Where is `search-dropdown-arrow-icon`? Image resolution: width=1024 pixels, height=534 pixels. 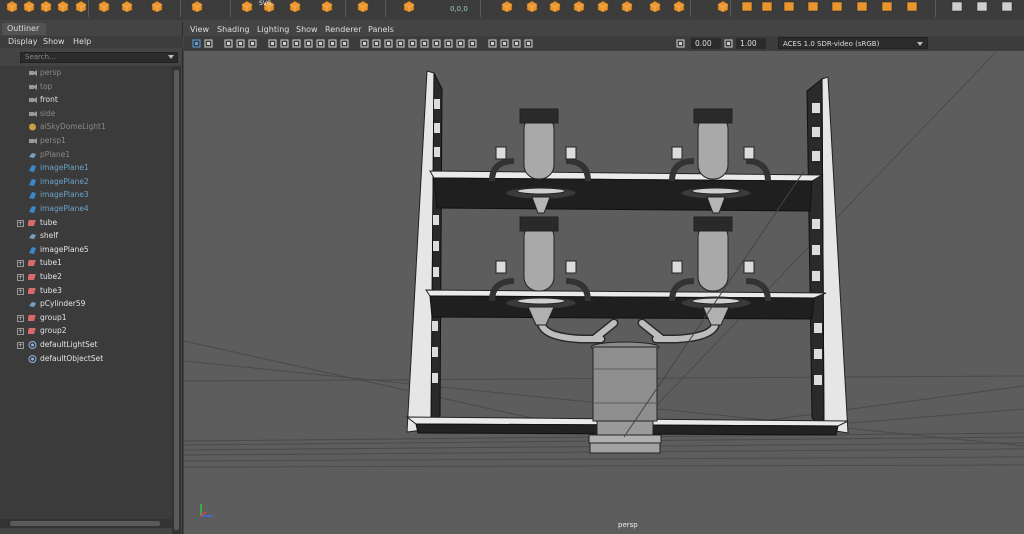 search-dropdown-arrow-icon is located at coordinates (171, 57).